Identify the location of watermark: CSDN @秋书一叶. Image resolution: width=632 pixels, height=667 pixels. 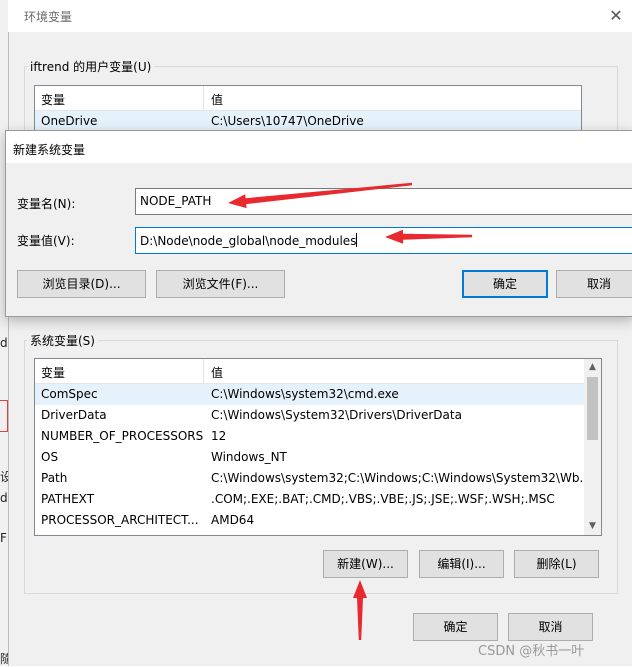
(531, 651).